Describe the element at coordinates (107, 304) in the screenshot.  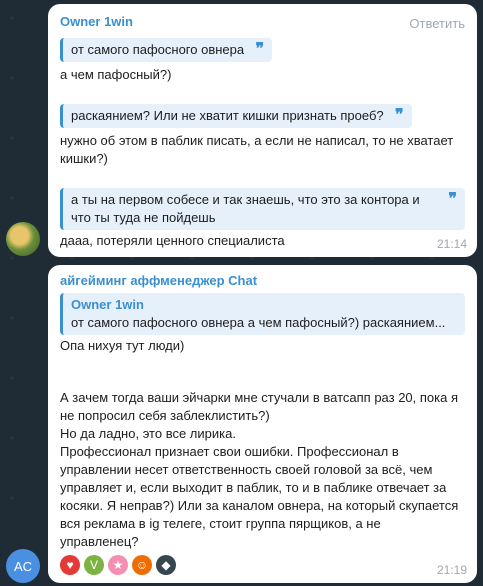
I see `reply-quote-sender: Owner 1win` at that location.